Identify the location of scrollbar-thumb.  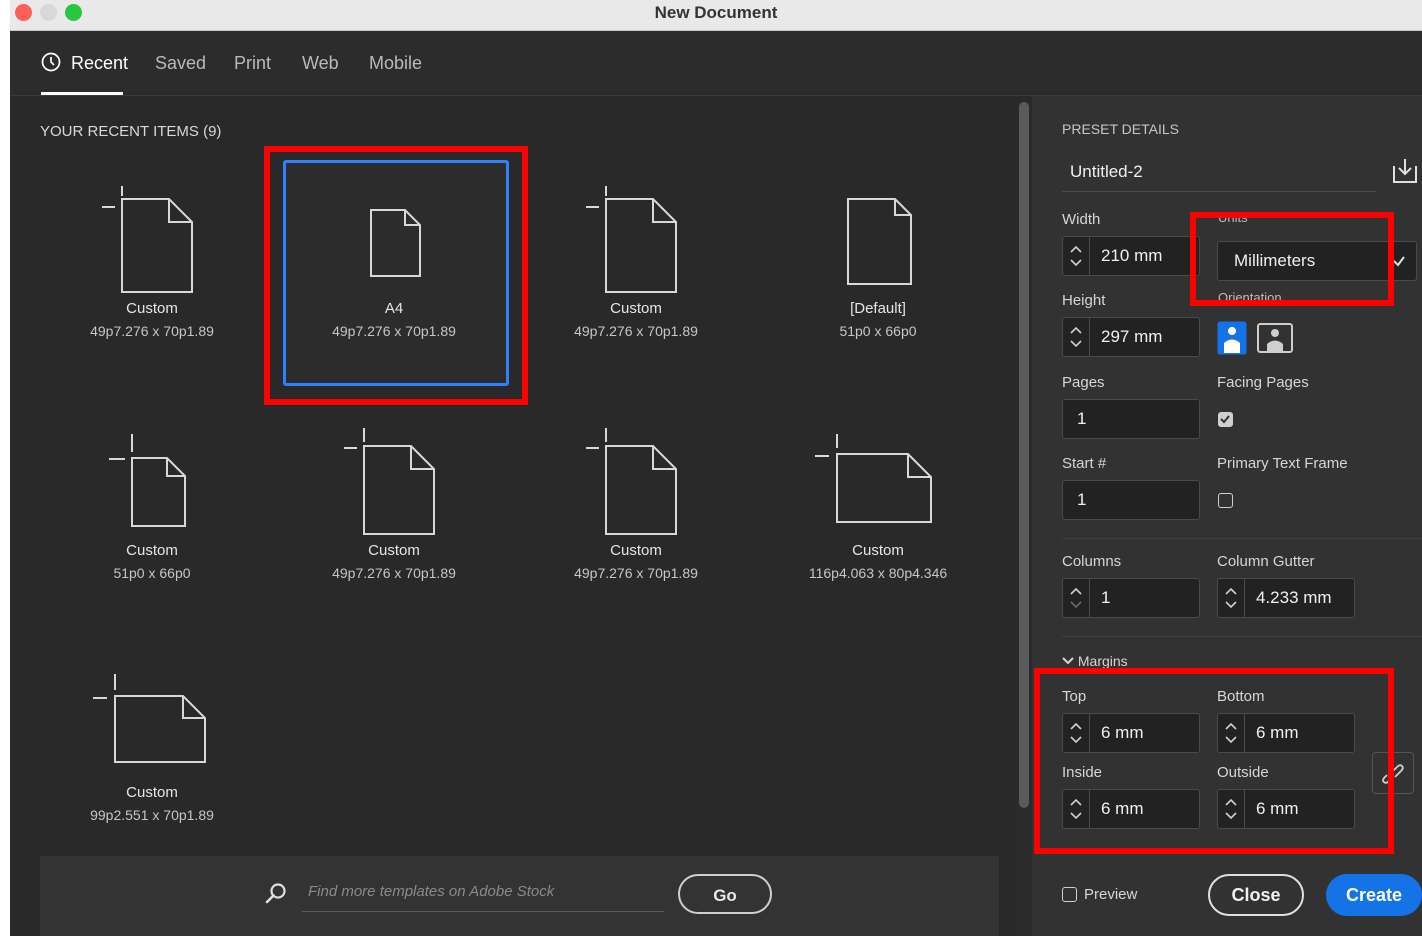
(1024, 455).